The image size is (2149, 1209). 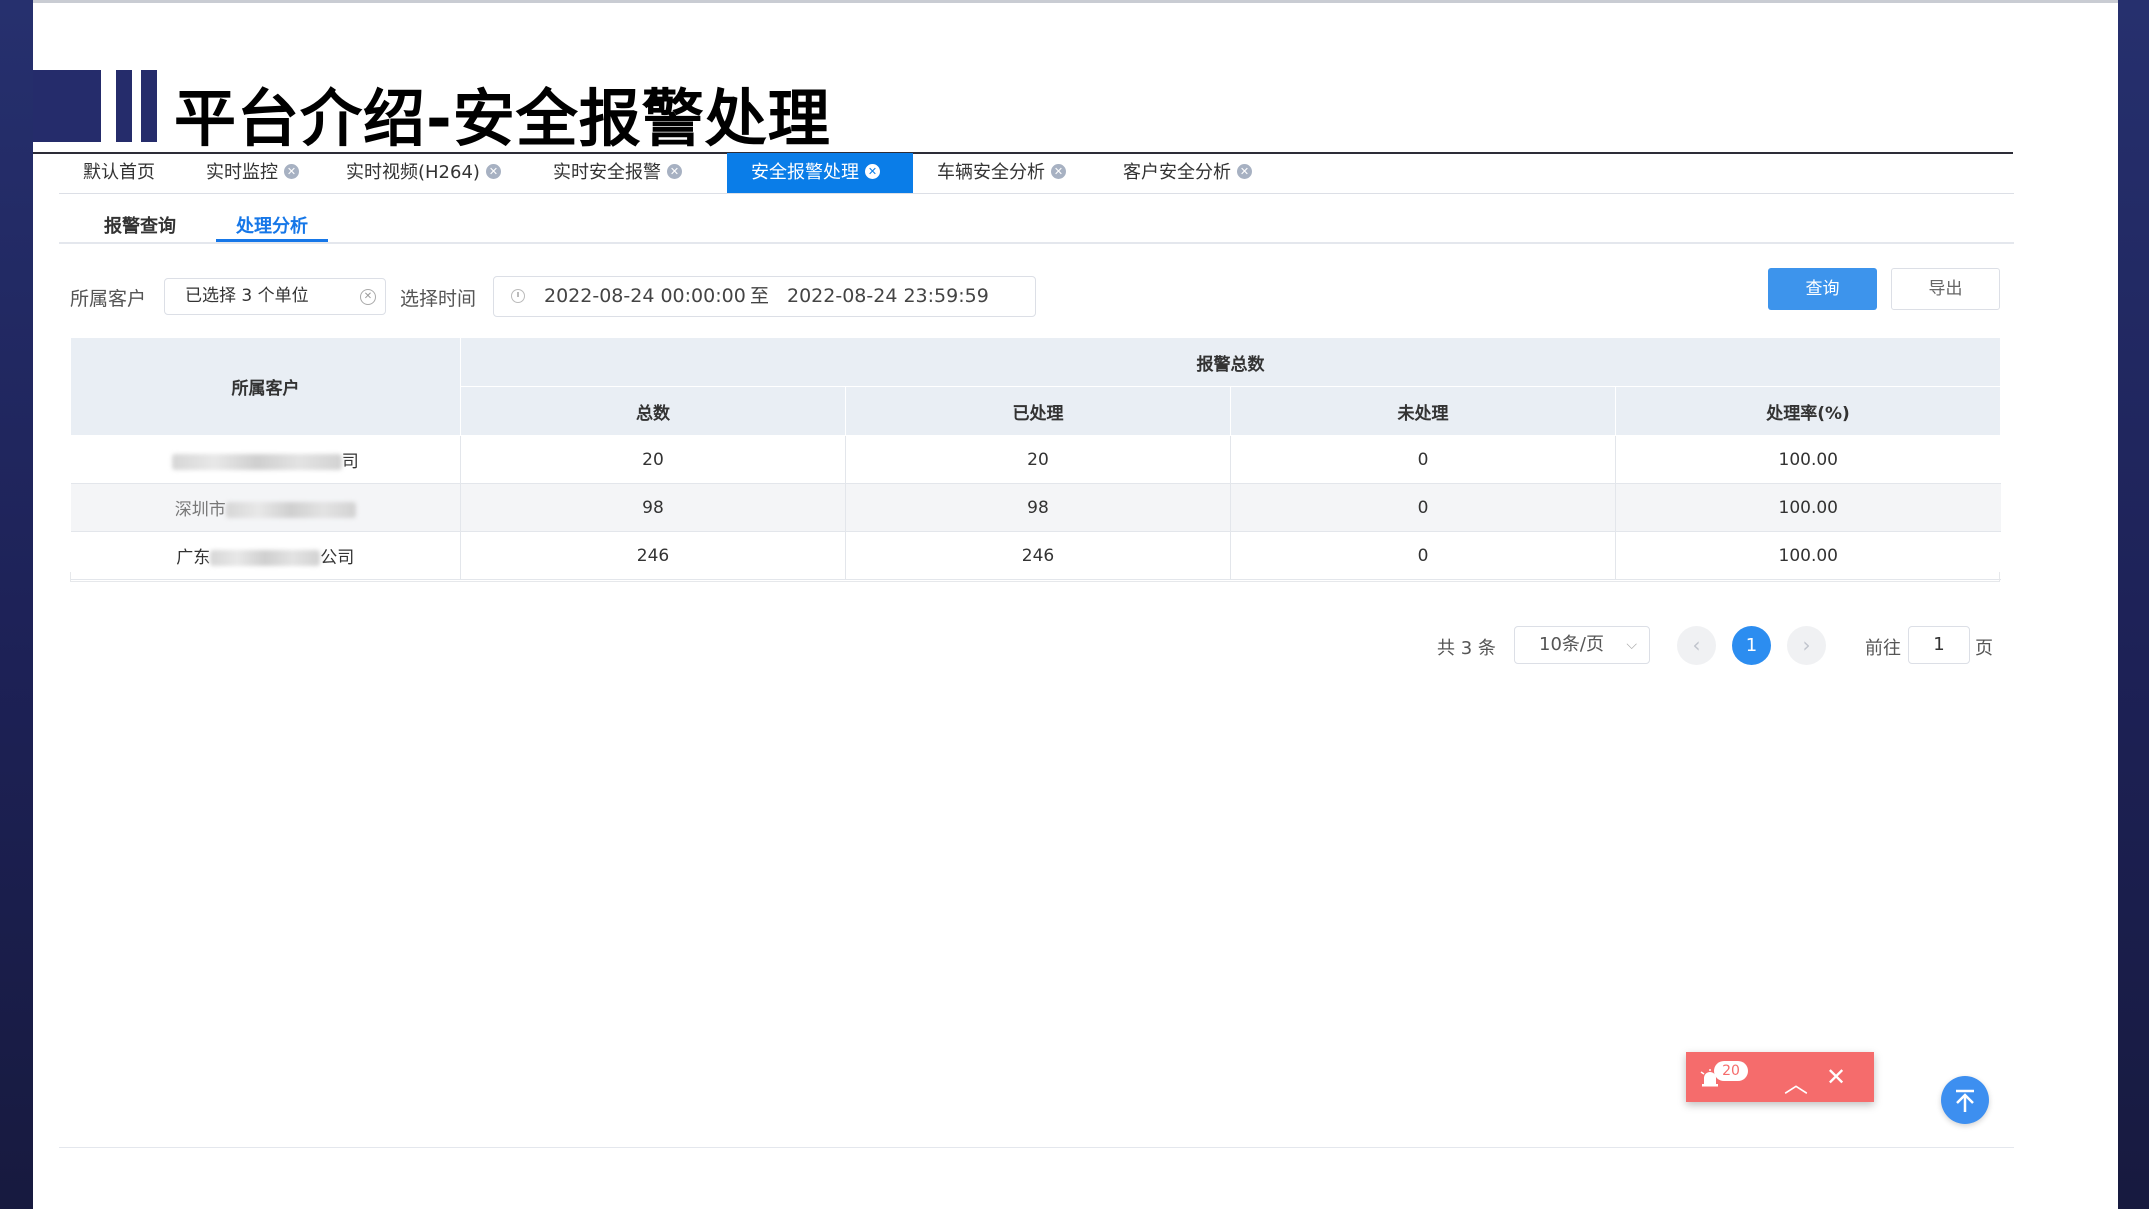 What do you see at coordinates (193, 558) in the screenshot?
I see `customer-prefix: 广东` at bounding box center [193, 558].